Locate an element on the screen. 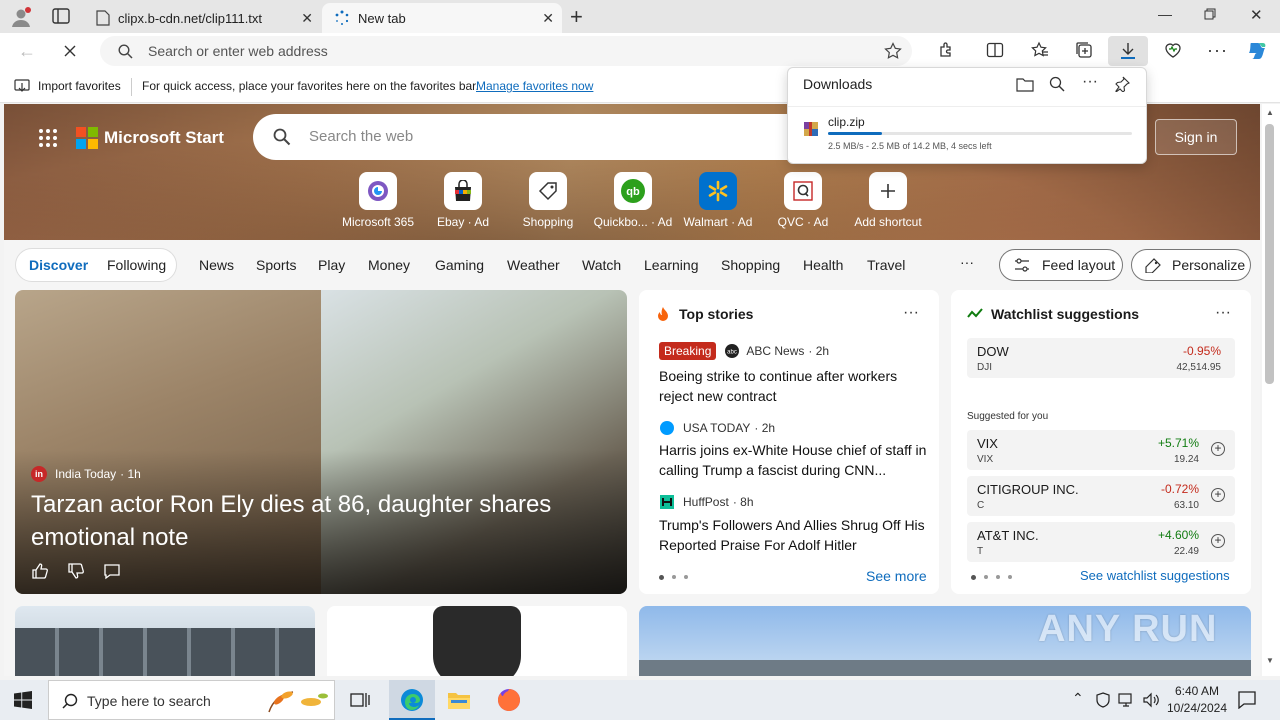 Image resolution: width=1280 pixels, height=720 pixels. windows-start-icon is located at coordinates (23, 700).